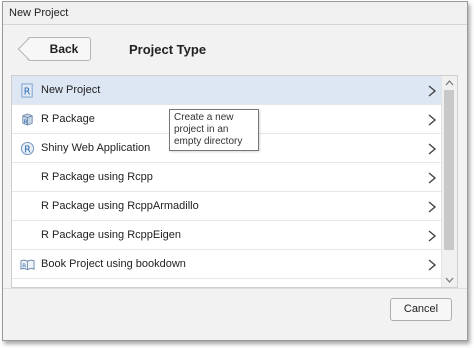 The image size is (474, 348). Describe the element at coordinates (449, 280) in the screenshot. I see `scroll-down-icon` at that location.